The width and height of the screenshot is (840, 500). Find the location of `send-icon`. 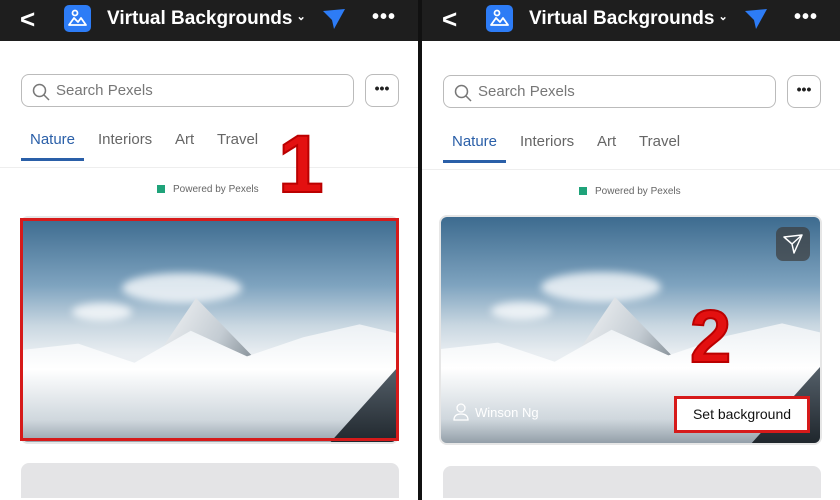

send-icon is located at coordinates (793, 244).